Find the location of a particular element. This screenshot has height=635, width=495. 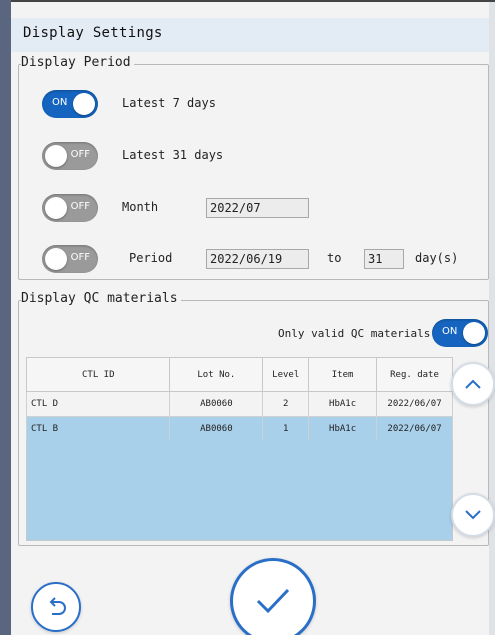

period-to-label: to is located at coordinates (334, 258).